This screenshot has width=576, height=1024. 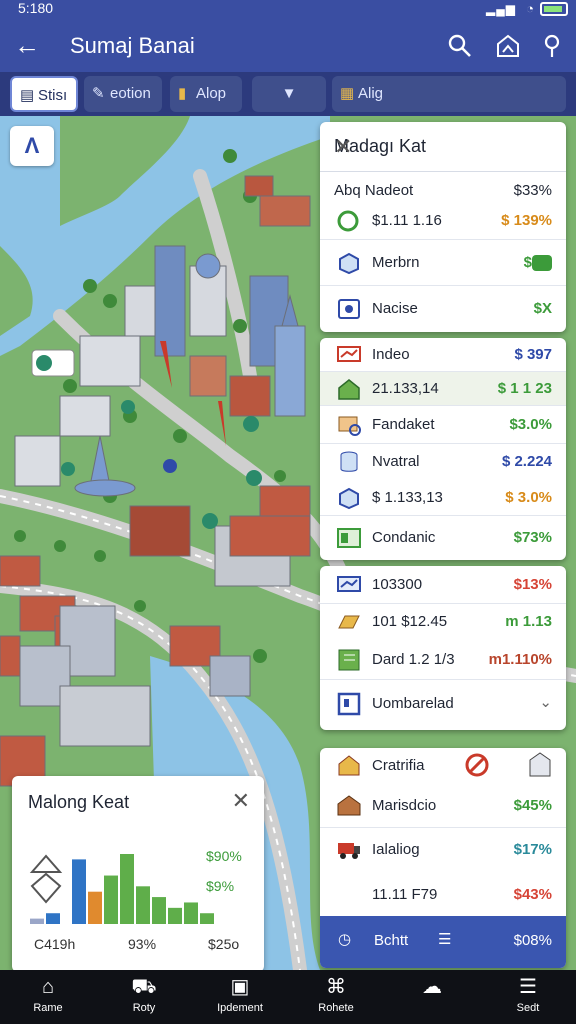 What do you see at coordinates (449, 94) in the screenshot?
I see `tab-alig: ▦ Alig` at bounding box center [449, 94].